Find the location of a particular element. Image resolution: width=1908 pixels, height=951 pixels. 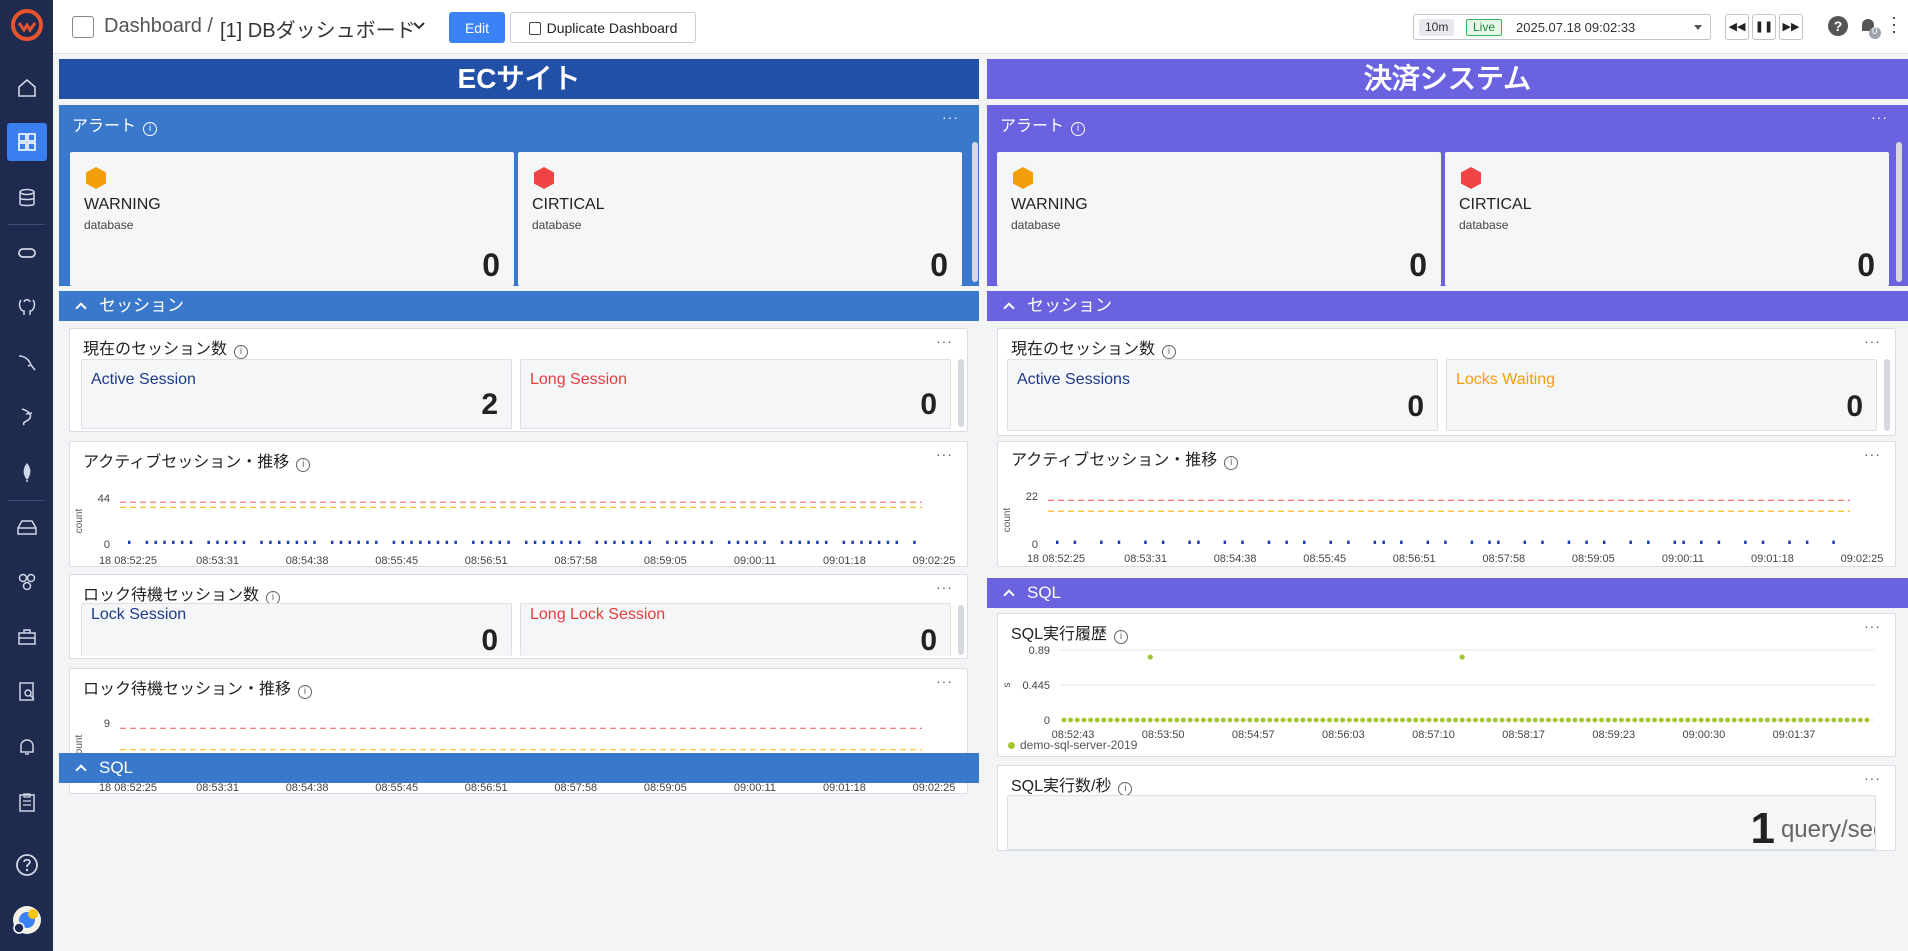

alert-sub: database is located at coordinates (1036, 225).